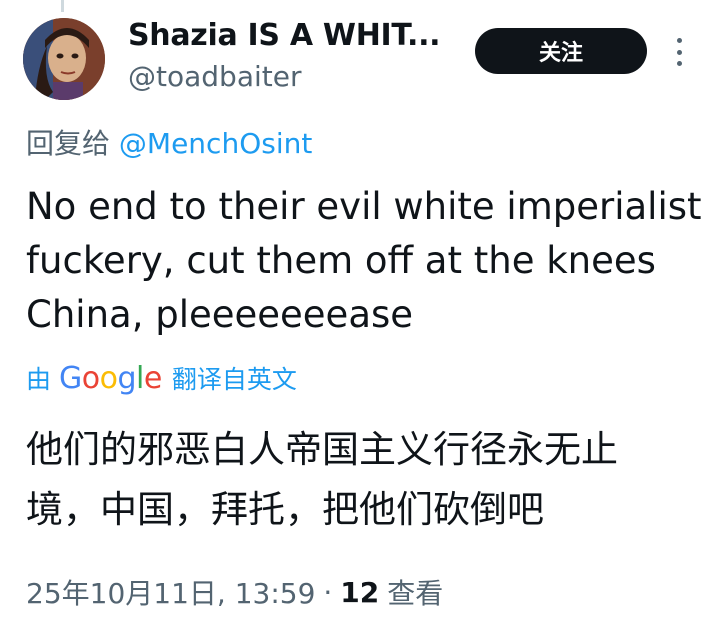  I want to click on translation-by-label: 由, so click(39, 379).